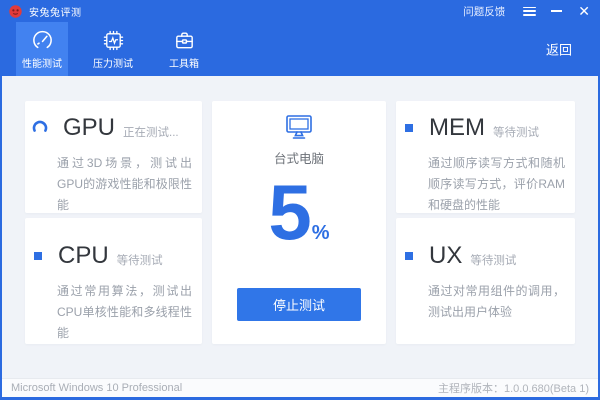 The height and width of the screenshot is (400, 600). Describe the element at coordinates (42, 64) in the screenshot. I see `tab-label: 性能测试` at that location.